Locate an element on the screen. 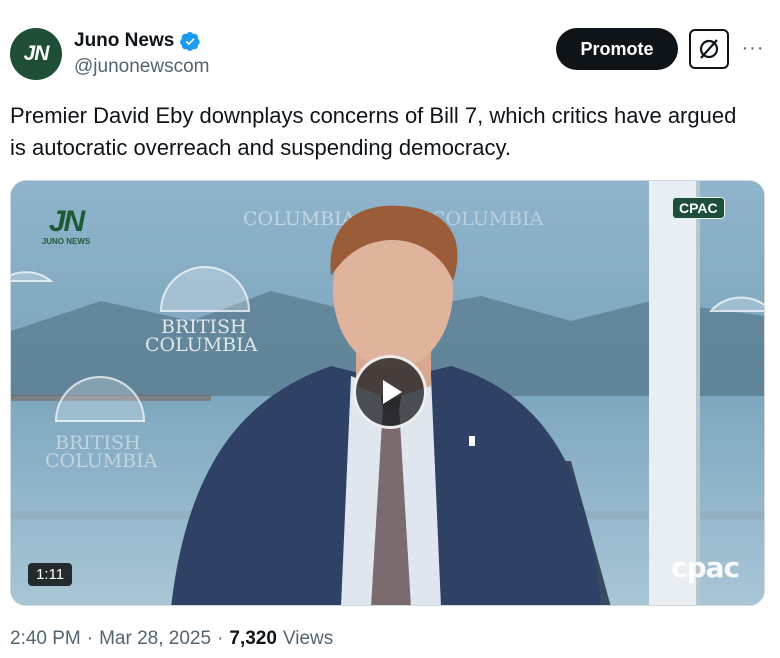  watermark-mark: JN is located at coordinates (66, 221).